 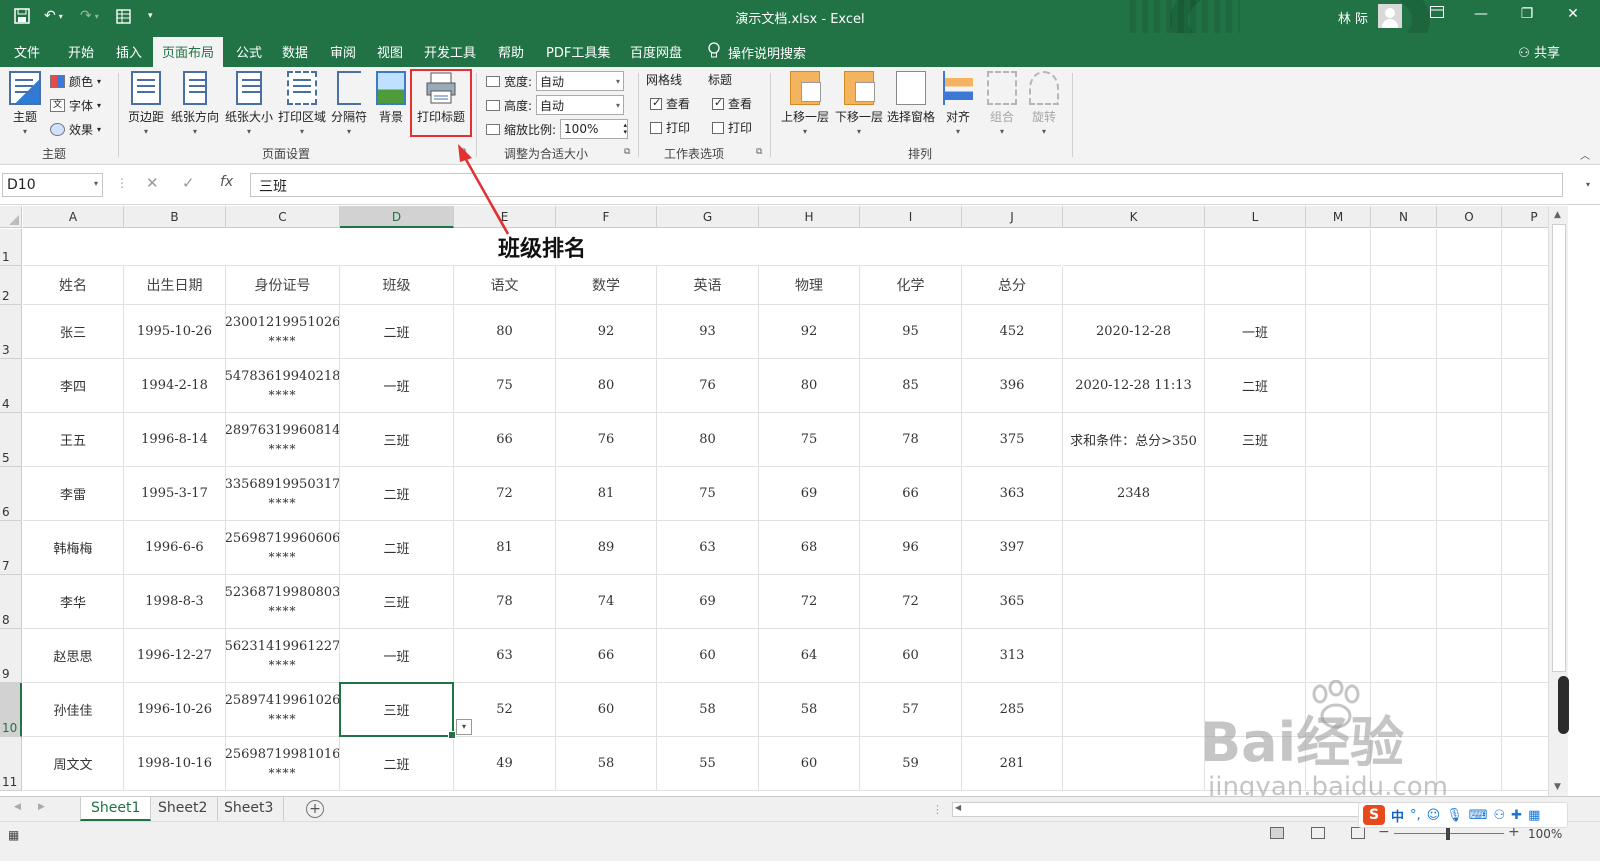 What do you see at coordinates (1469, 217) in the screenshot?
I see `column-header-o: O` at bounding box center [1469, 217].